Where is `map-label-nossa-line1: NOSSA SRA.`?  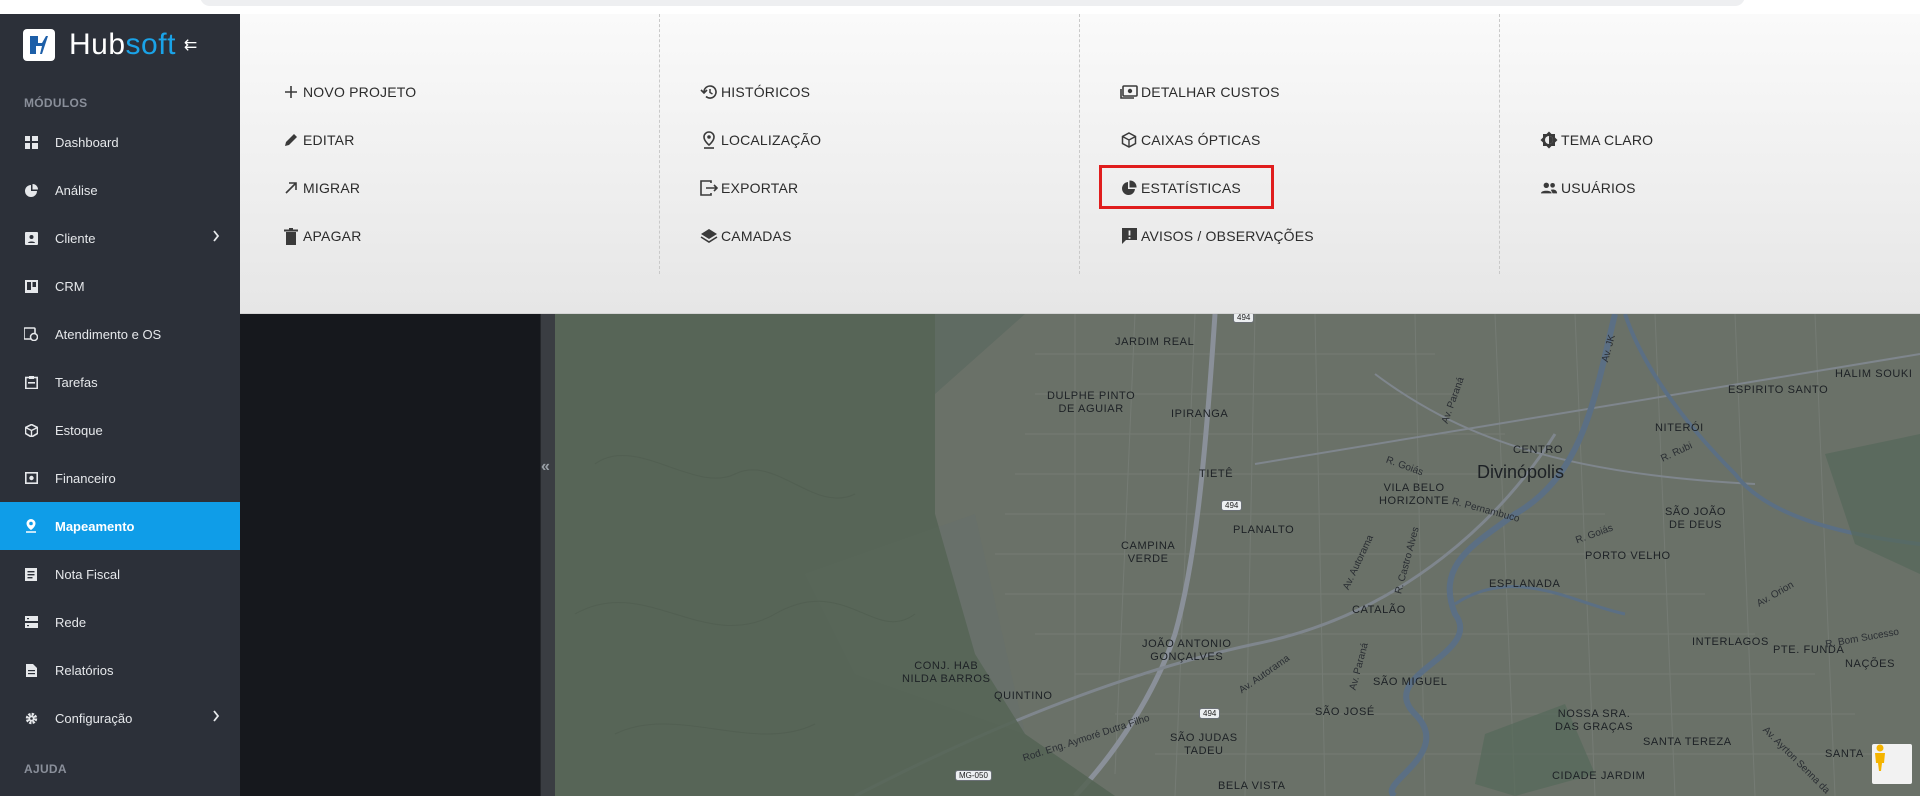
map-label-nossa-line1: NOSSA SRA. is located at coordinates (1594, 714).